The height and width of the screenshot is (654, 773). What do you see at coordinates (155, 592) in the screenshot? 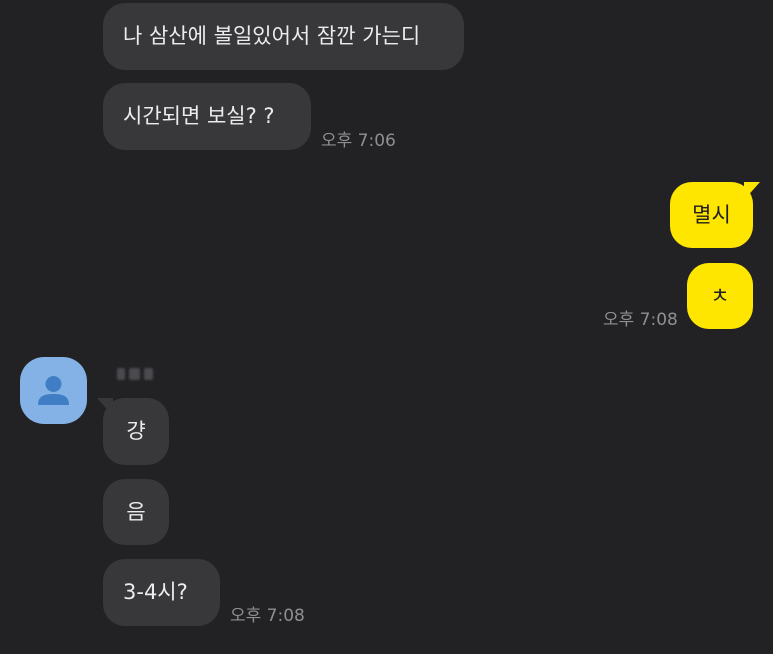
I see `message-text: 3-4시?` at bounding box center [155, 592].